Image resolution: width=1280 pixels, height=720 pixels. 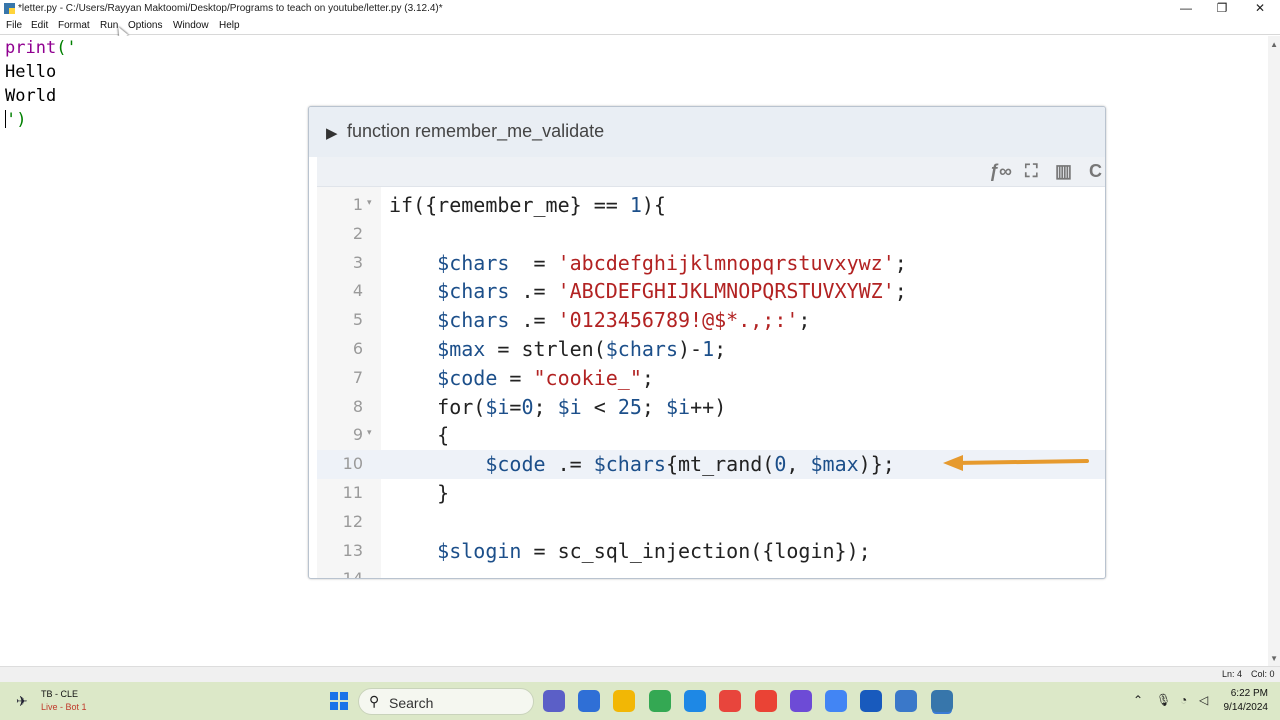 What do you see at coordinates (191, 25) in the screenshot?
I see `menu-window: Window` at bounding box center [191, 25].